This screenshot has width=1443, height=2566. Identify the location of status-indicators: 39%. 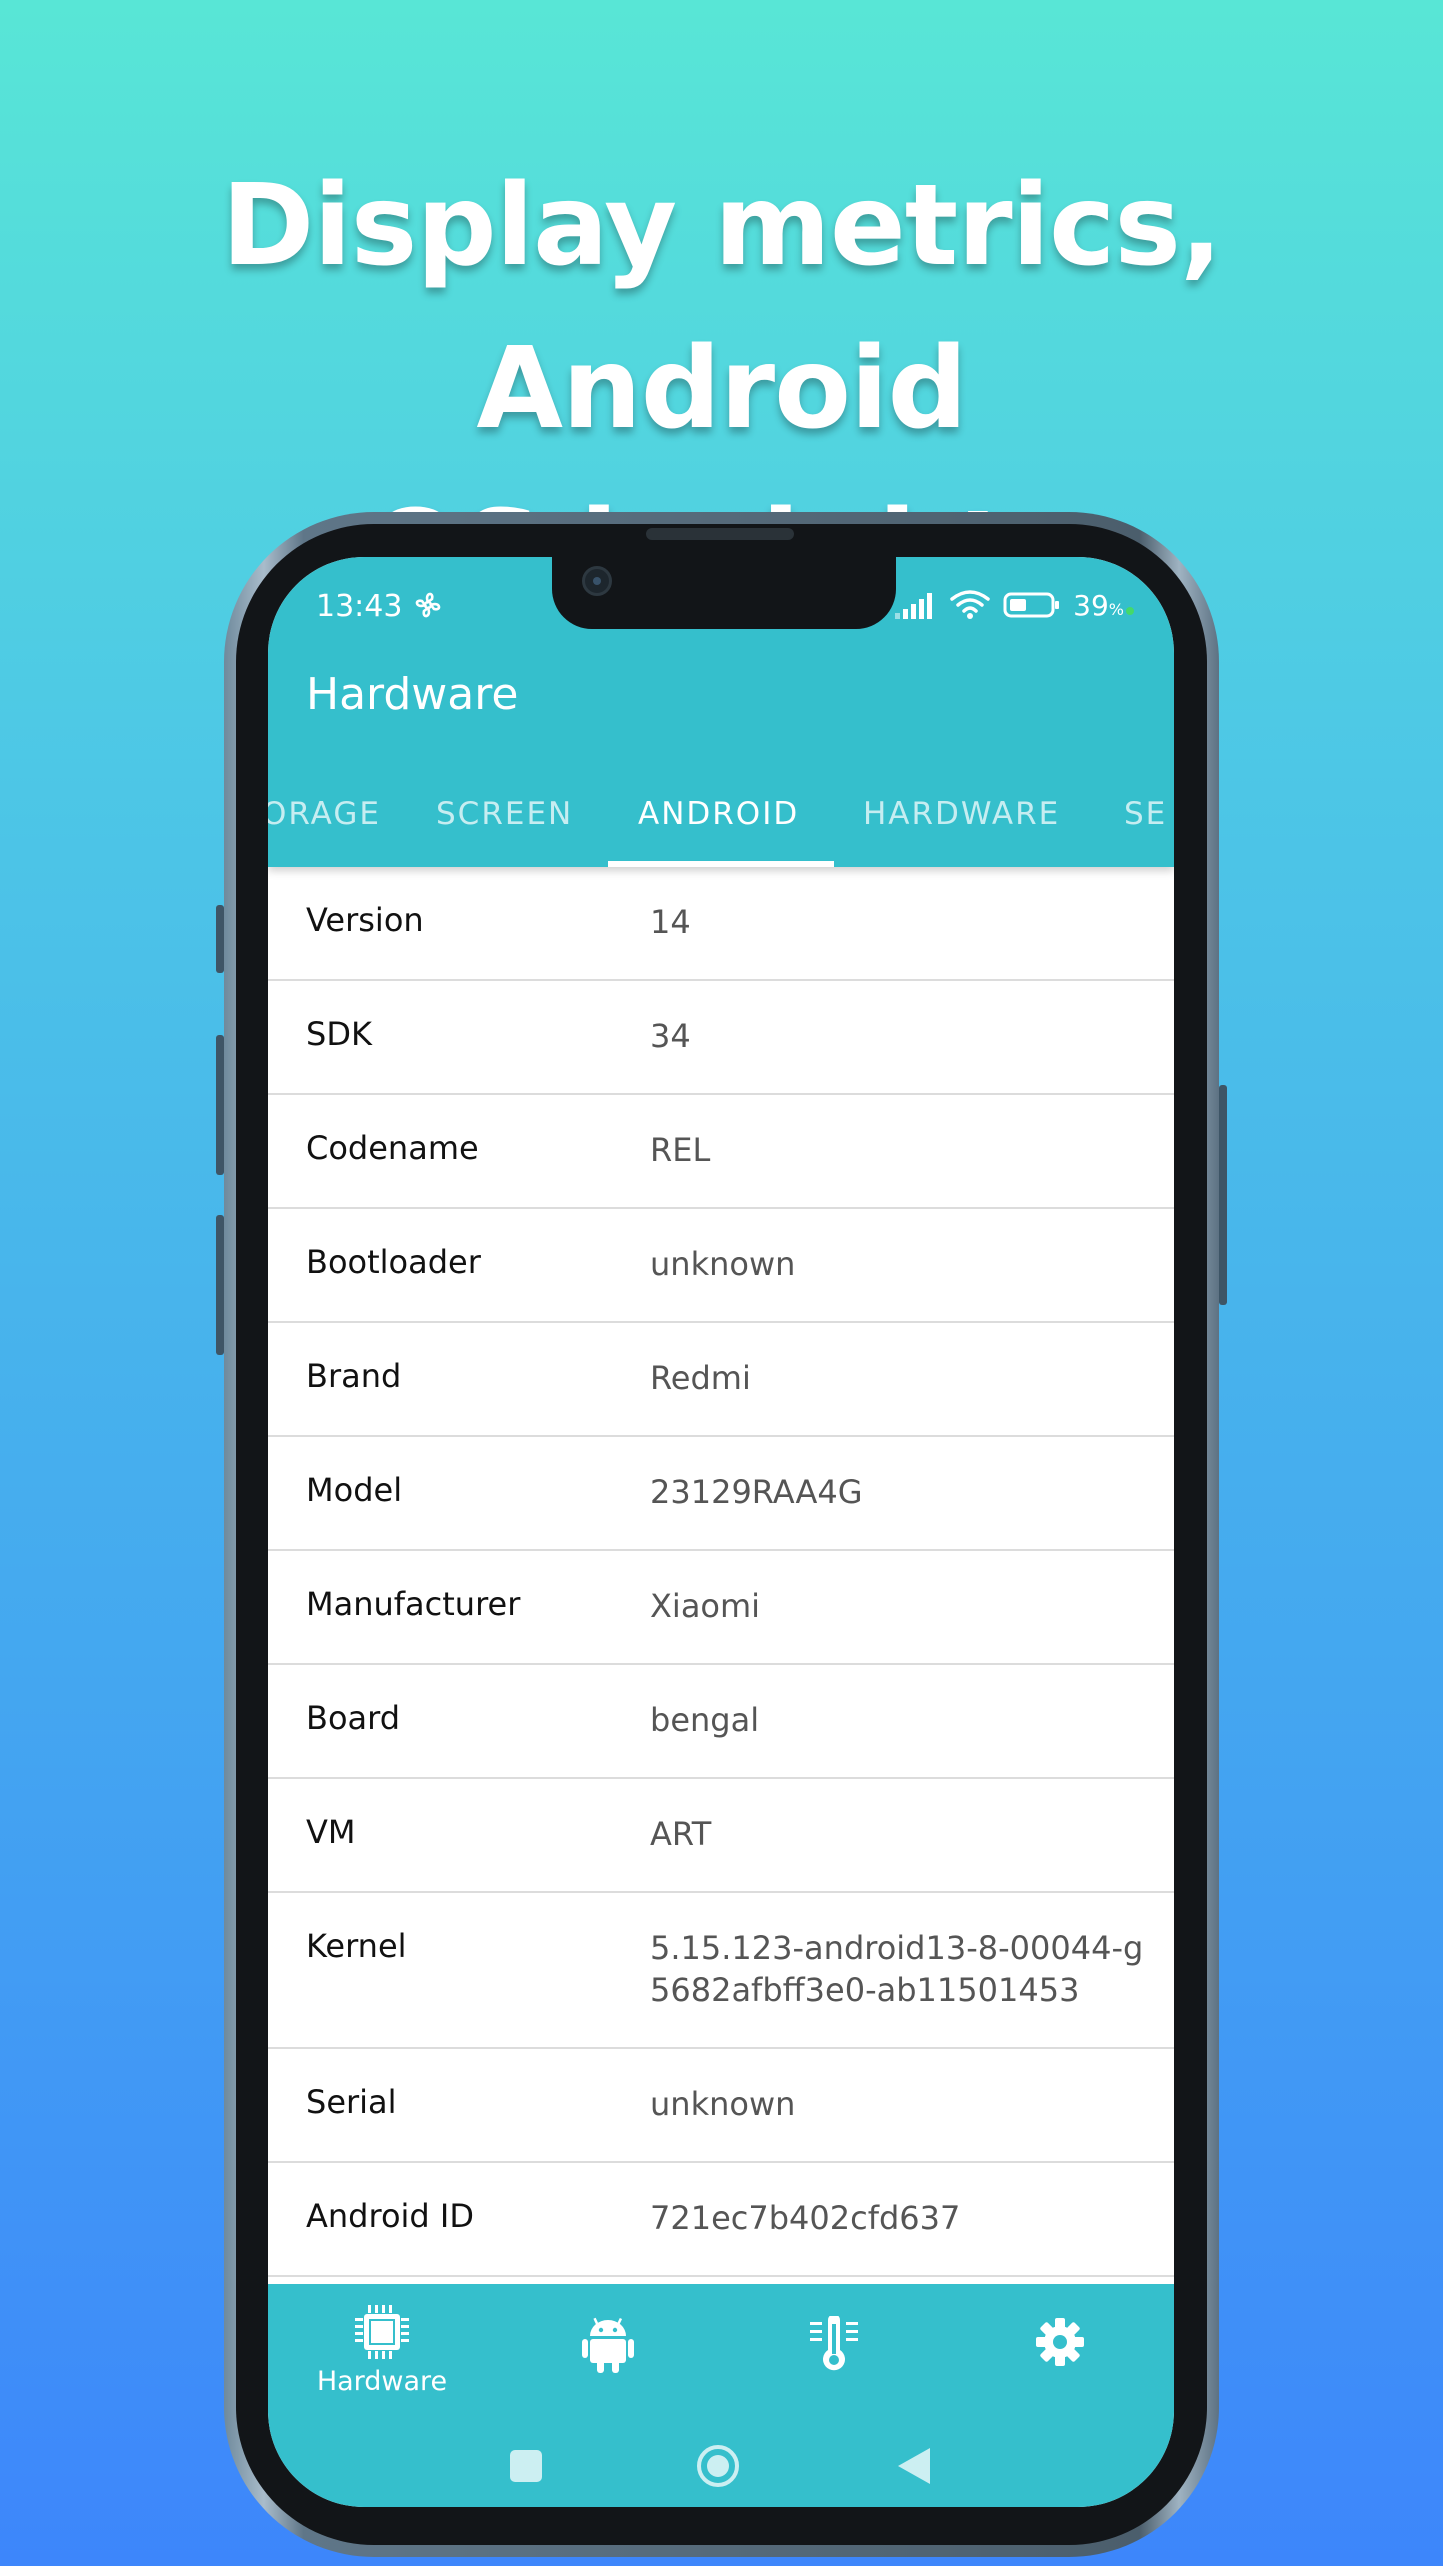
(1014, 605).